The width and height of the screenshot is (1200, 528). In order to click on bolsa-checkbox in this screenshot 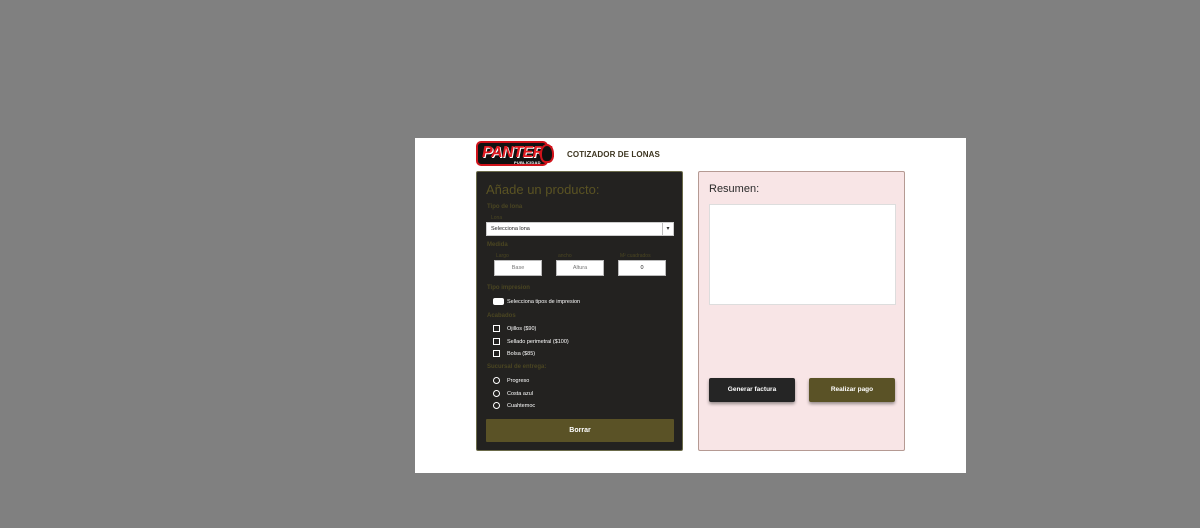, I will do `click(496, 353)`.